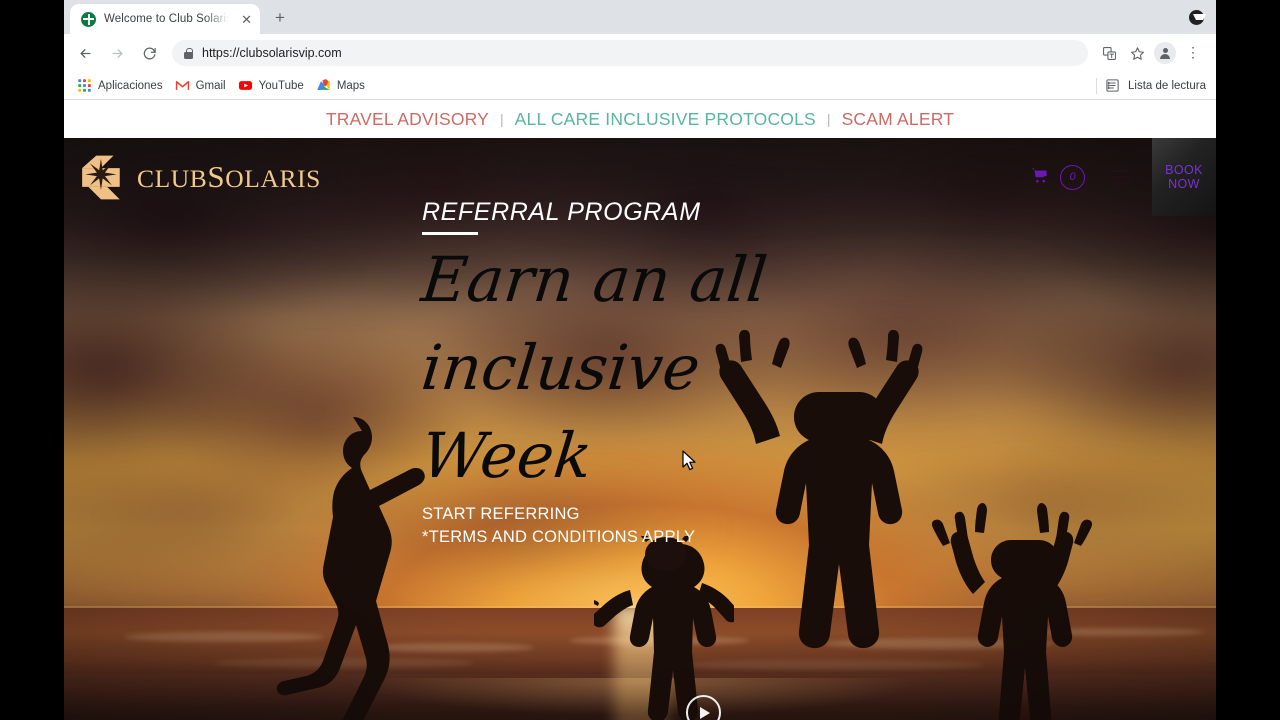 The height and width of the screenshot is (720, 1280). What do you see at coordinates (172, 178) in the screenshot?
I see `logo-word-club: CLUB` at bounding box center [172, 178].